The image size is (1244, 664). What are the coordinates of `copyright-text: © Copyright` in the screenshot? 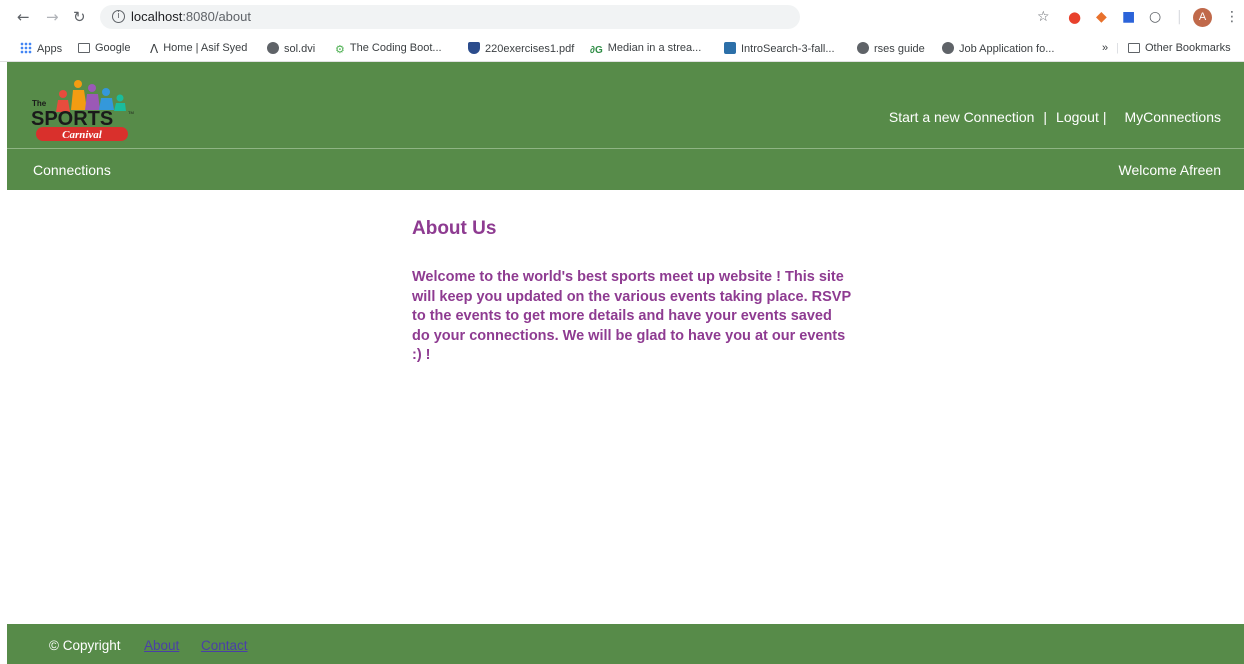 It's located at (85, 645).